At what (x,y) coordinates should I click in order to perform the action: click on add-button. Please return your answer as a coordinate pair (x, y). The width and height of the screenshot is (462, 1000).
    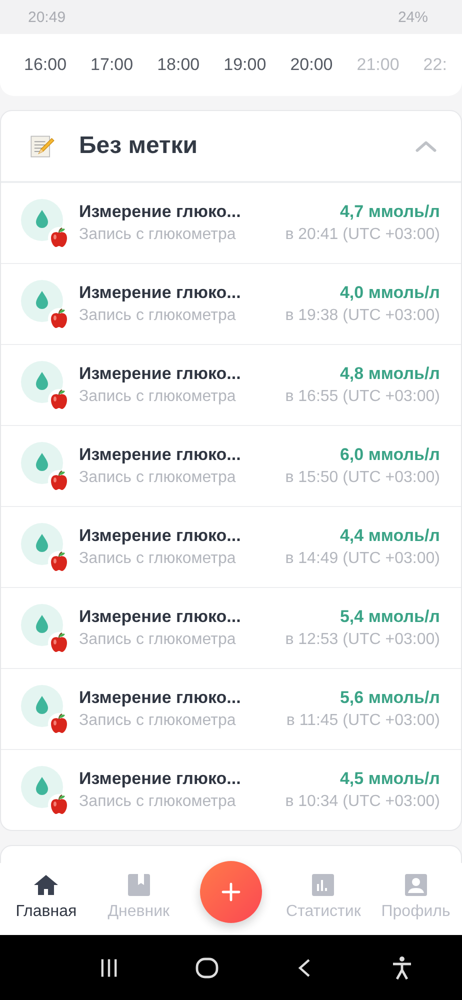
    Looking at the image, I should click on (231, 892).